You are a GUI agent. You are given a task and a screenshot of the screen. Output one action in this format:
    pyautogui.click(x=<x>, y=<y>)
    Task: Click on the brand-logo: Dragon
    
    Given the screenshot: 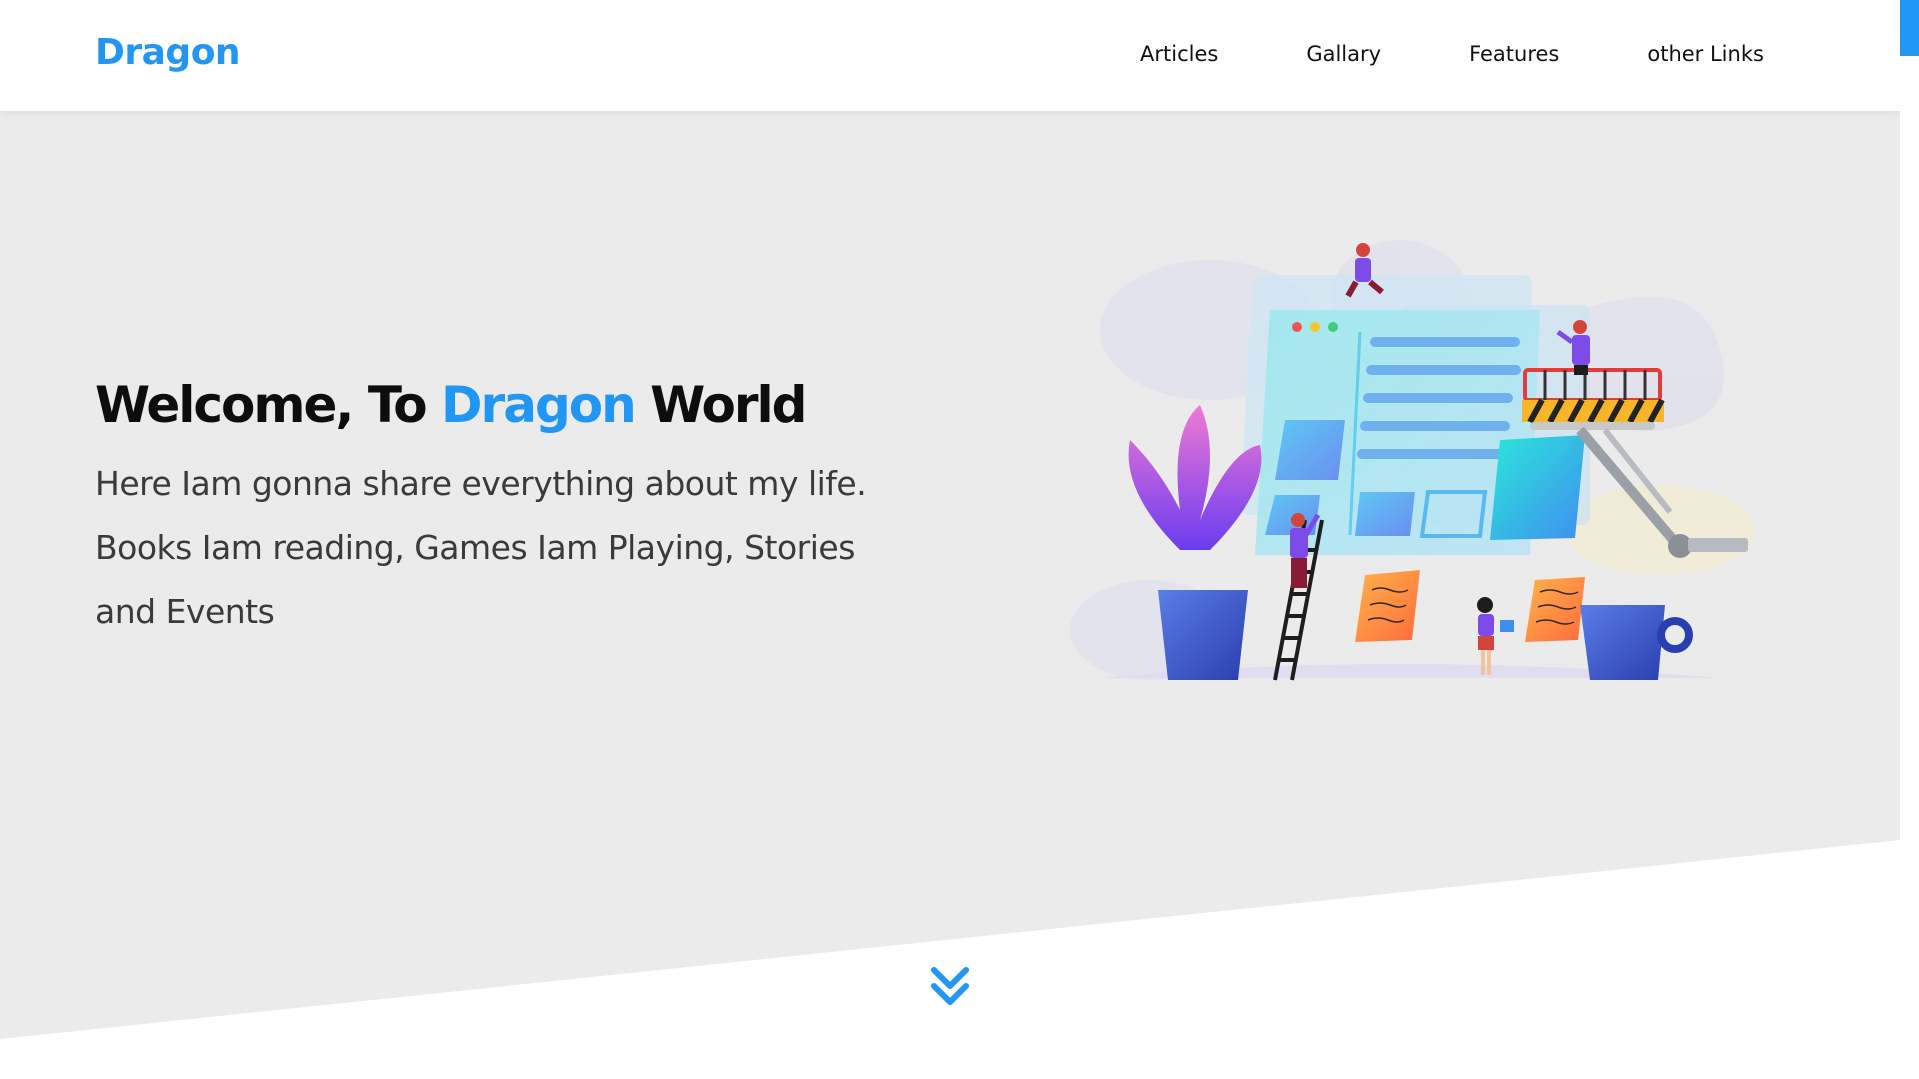 What is the action you would take?
    pyautogui.click(x=168, y=52)
    